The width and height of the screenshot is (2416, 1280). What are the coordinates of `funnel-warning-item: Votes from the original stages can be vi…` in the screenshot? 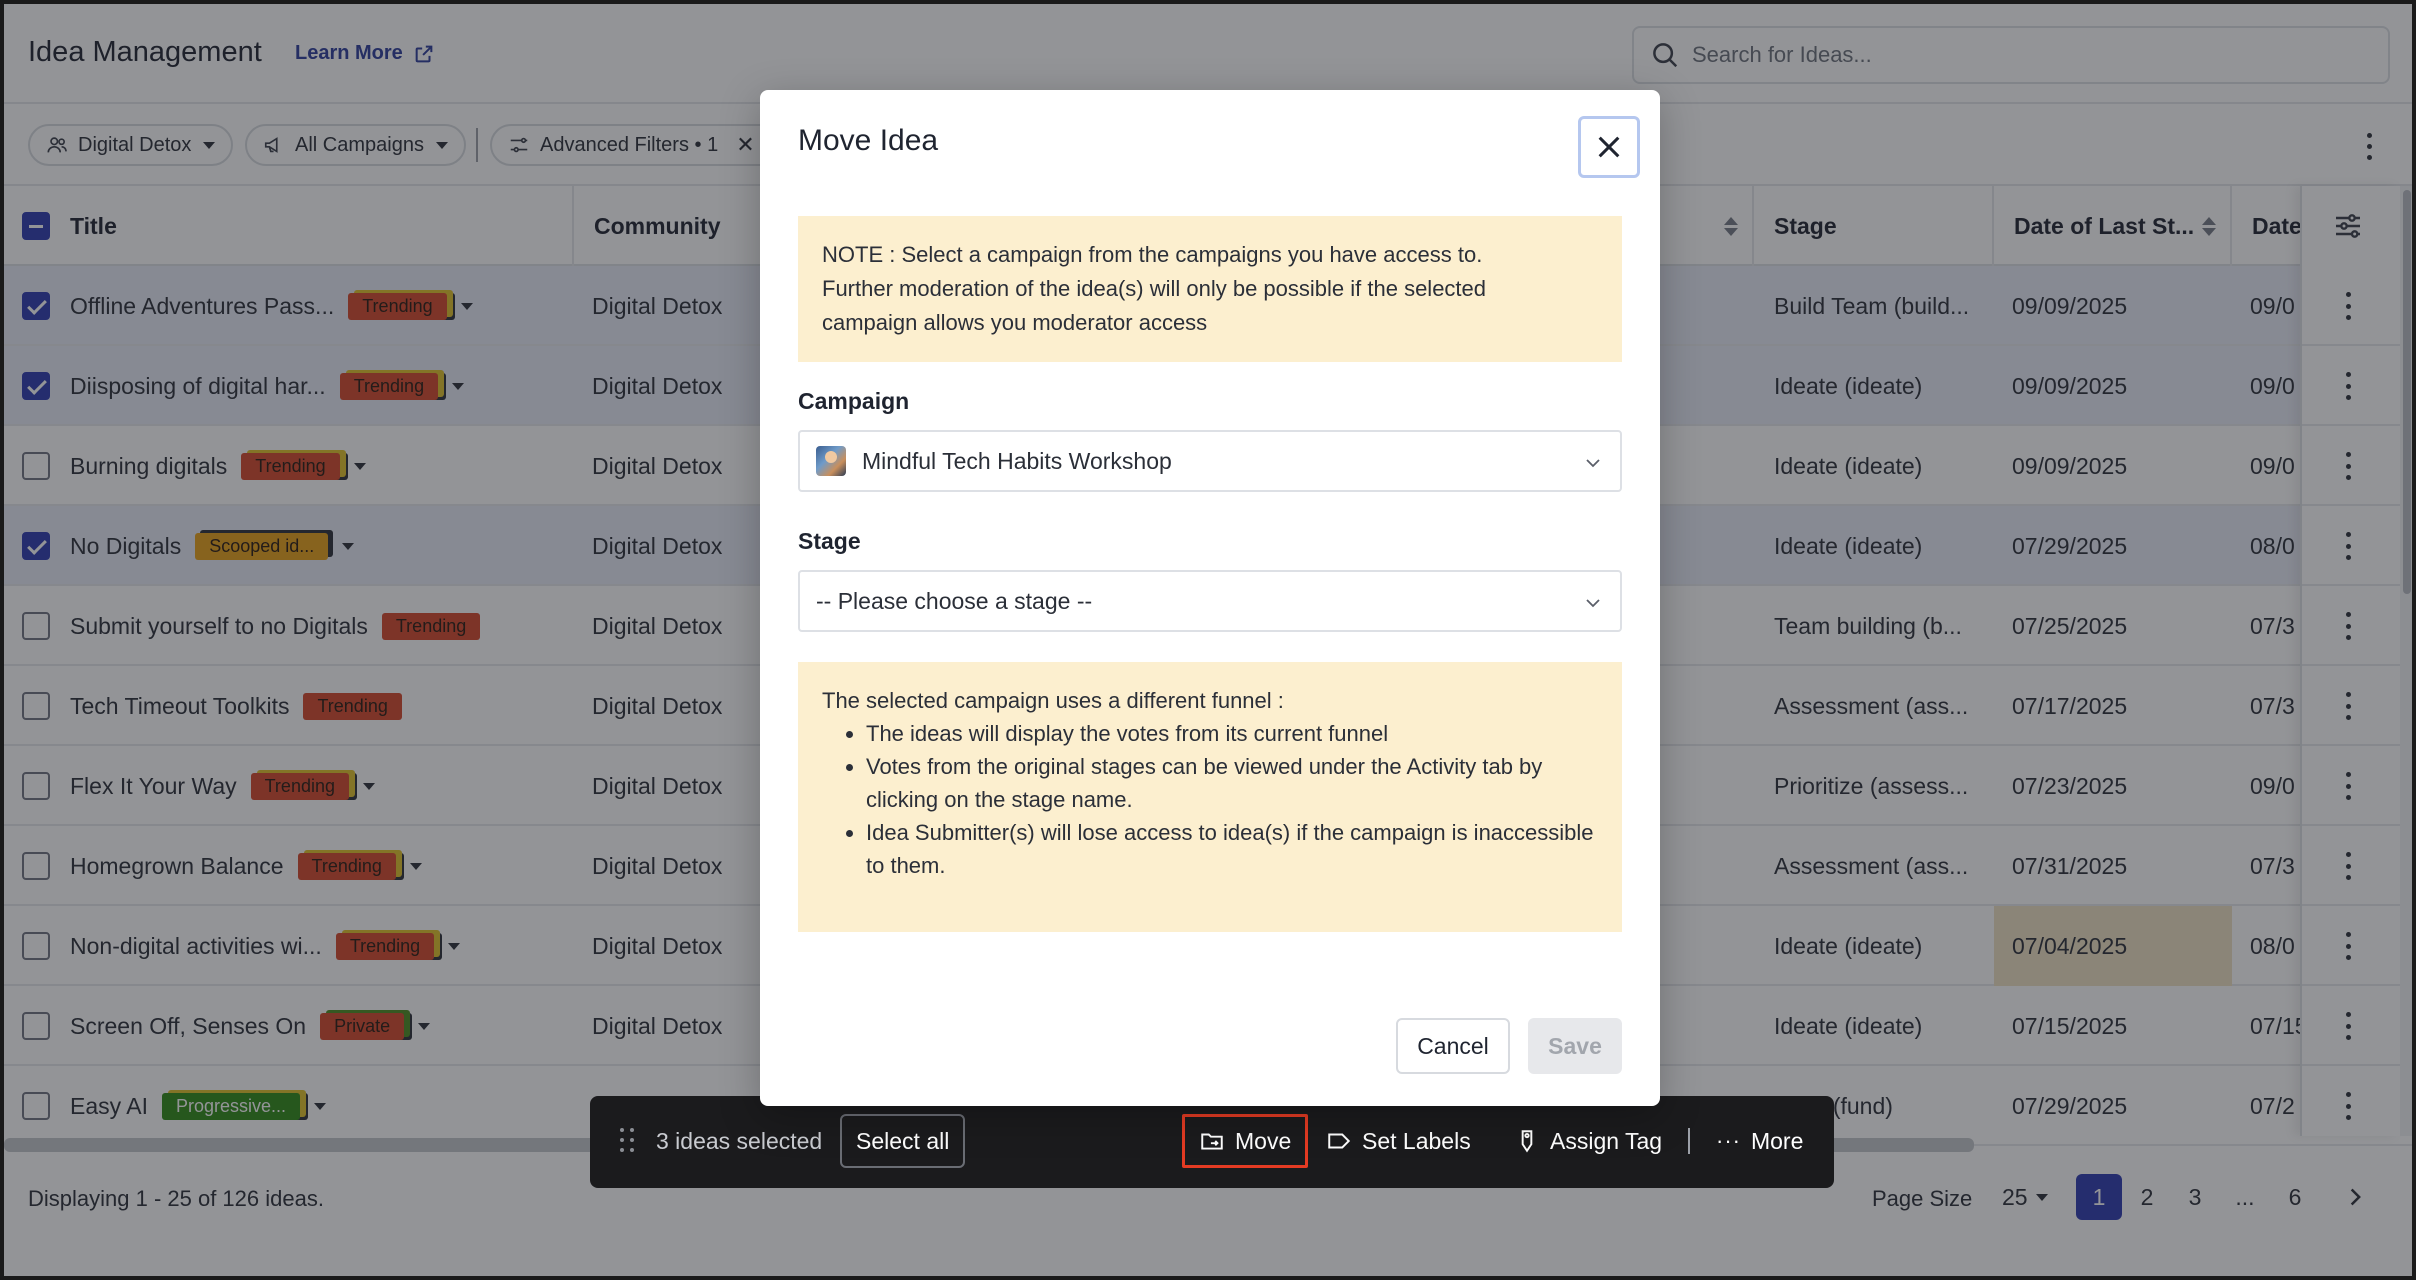 It's located at (1232, 783).